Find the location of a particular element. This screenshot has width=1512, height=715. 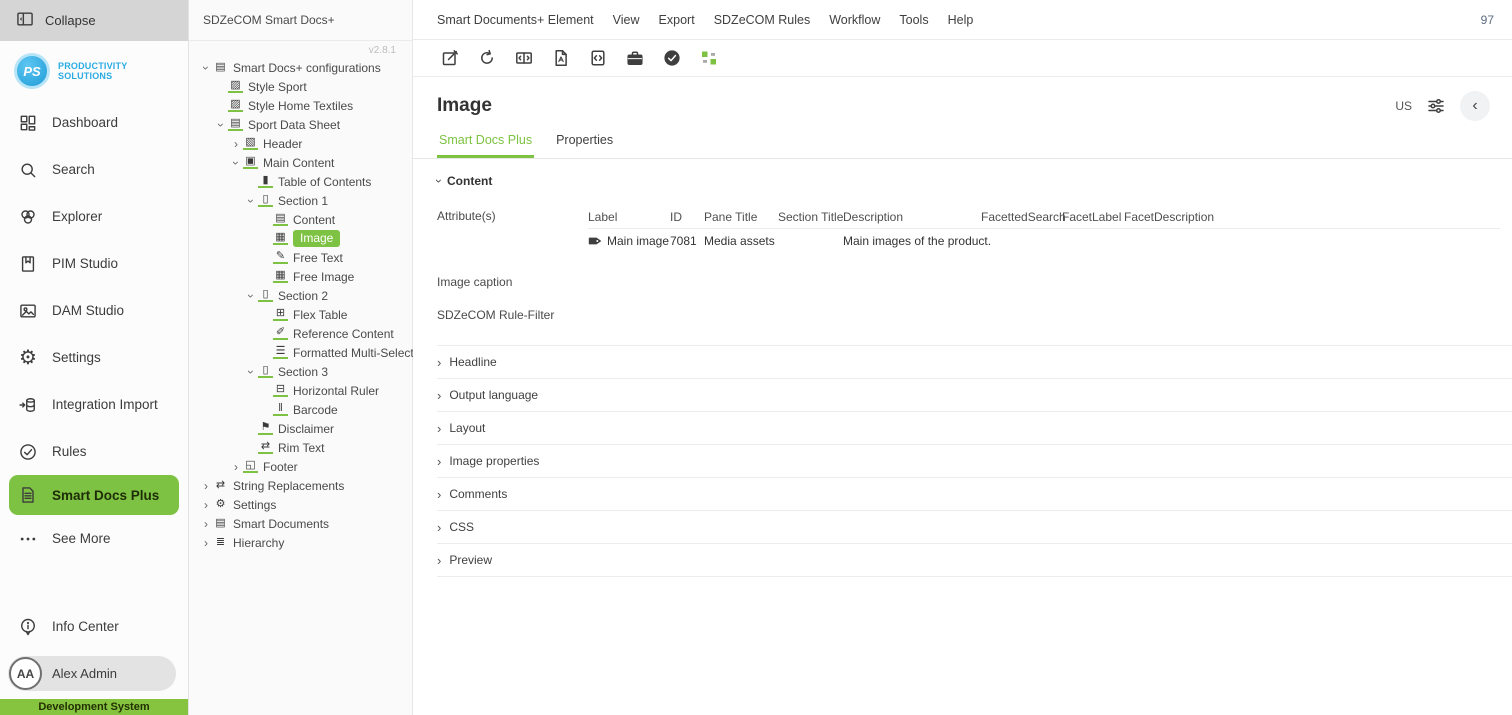

tree-node-settings: › ⚙ Settings is located at coordinates (300, 504).